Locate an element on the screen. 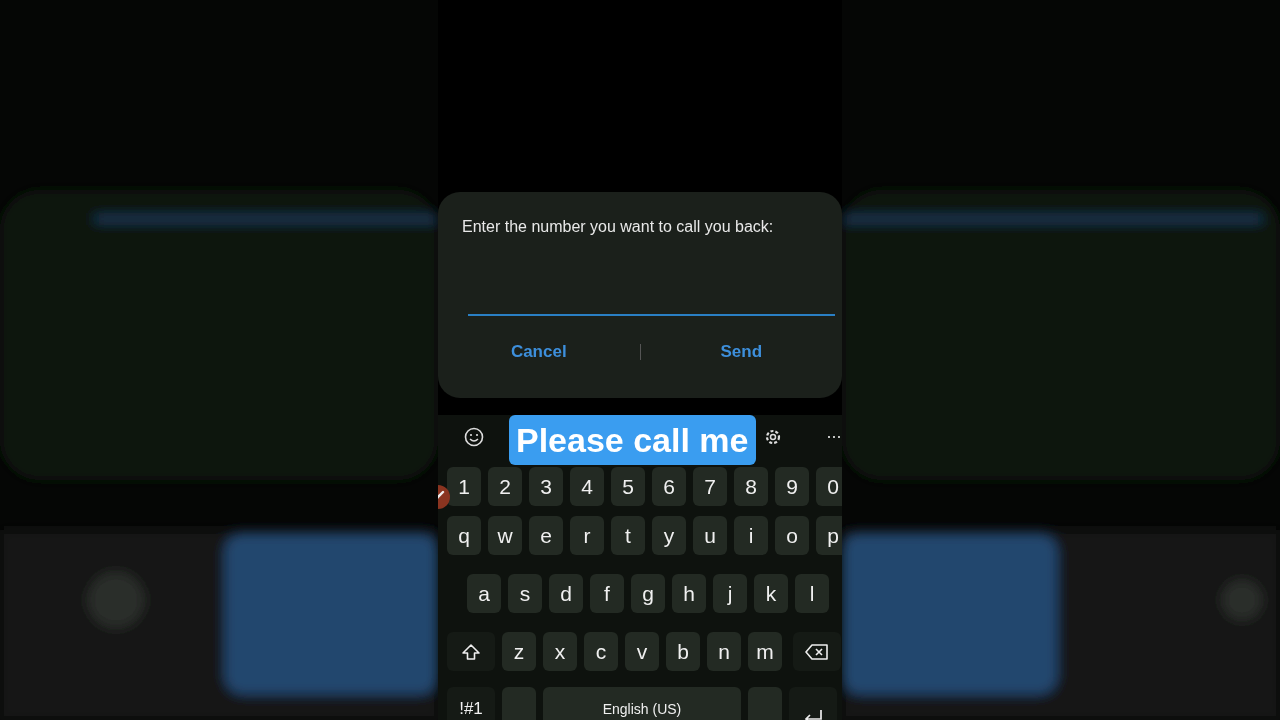 Image resolution: width=1280 pixels, height=720 pixels. key: p is located at coordinates (829, 535).